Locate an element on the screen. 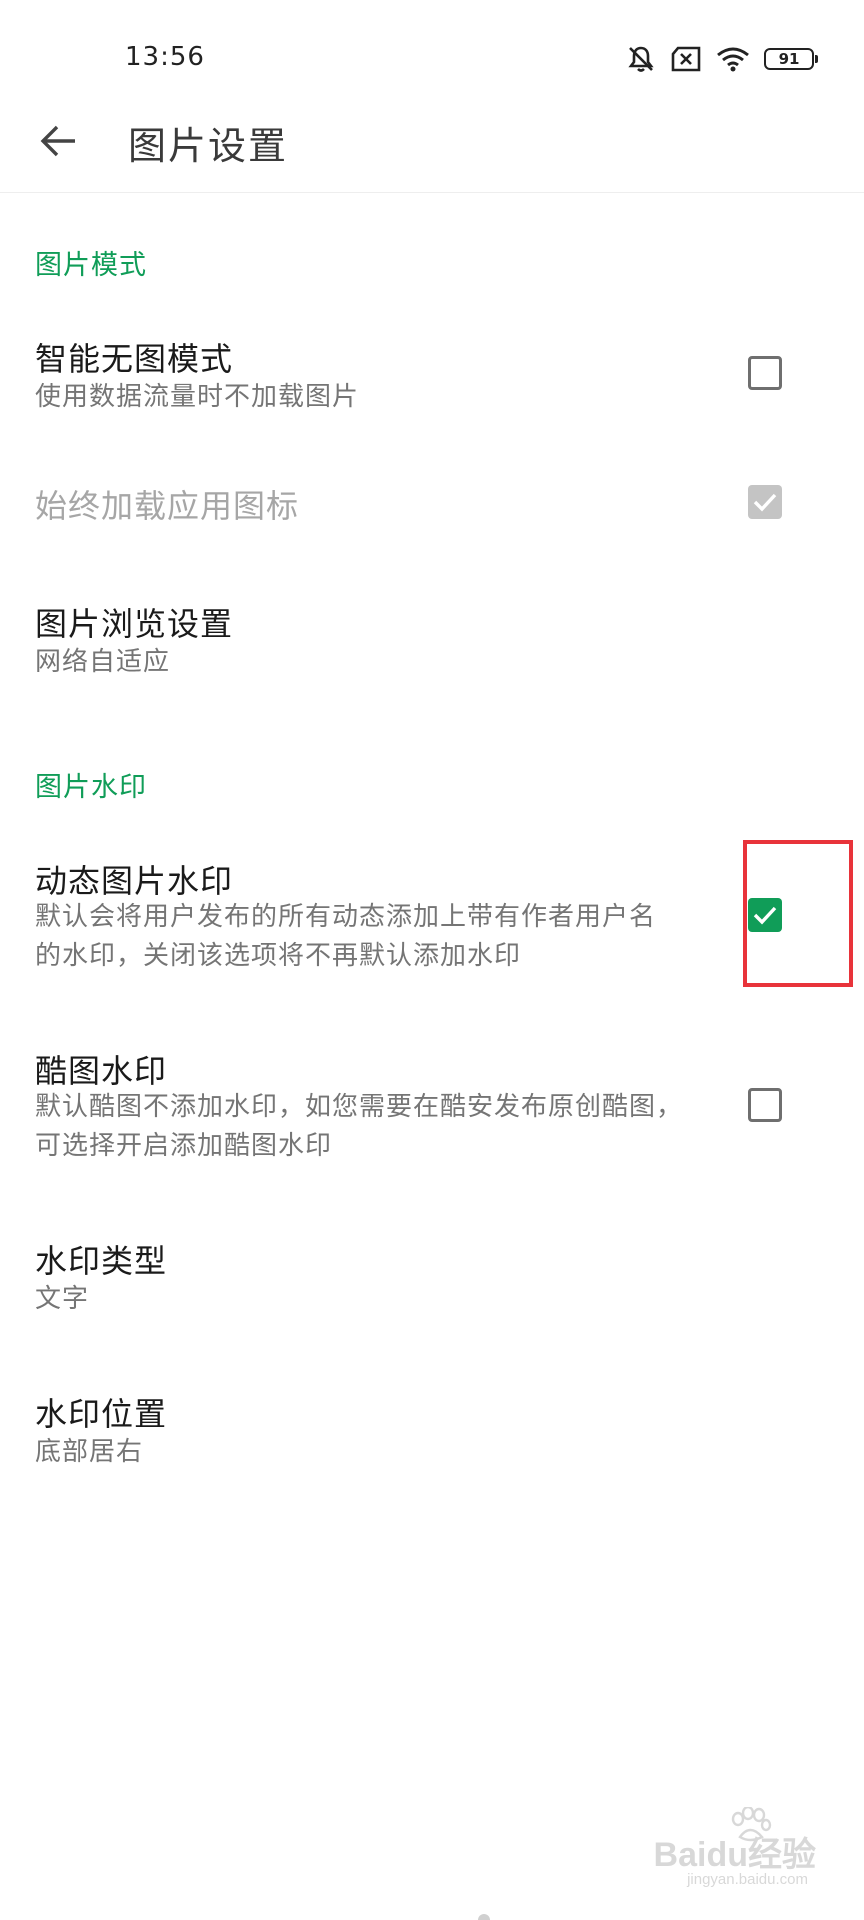 The width and height of the screenshot is (864, 1920). scroll-indicator is located at coordinates (484, 1917).